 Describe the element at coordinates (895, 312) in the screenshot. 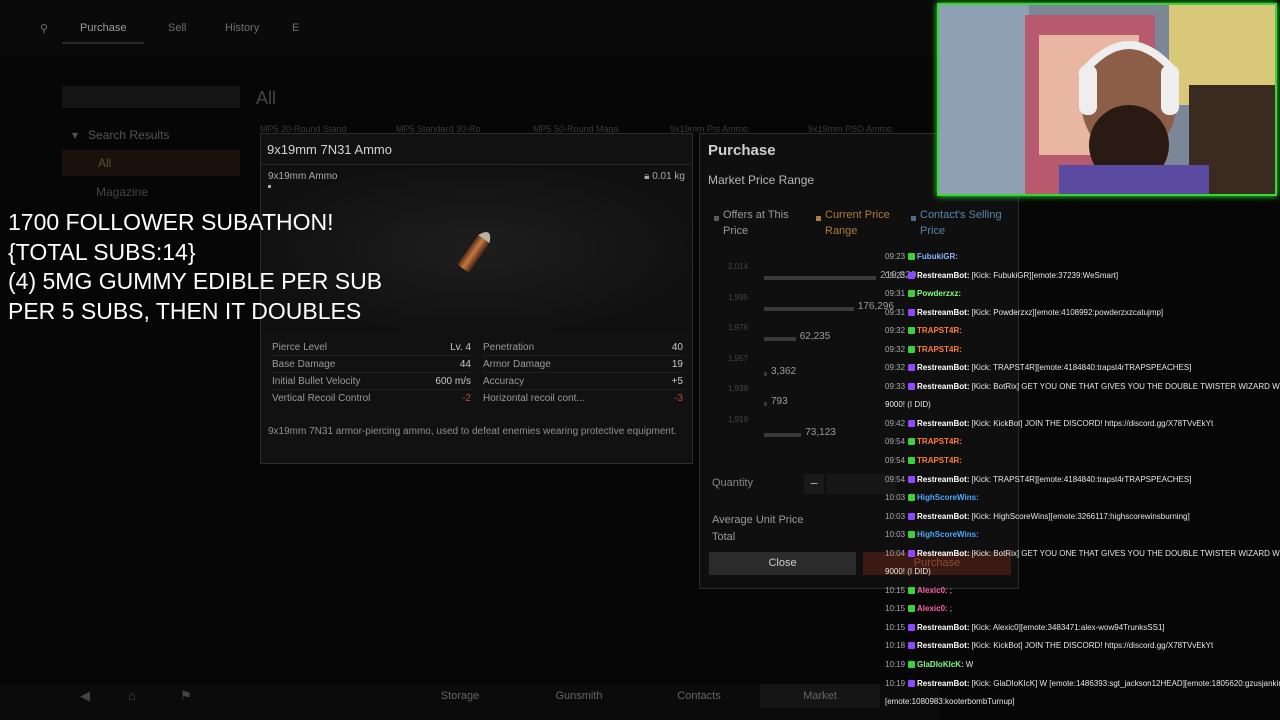

I see `chat-timestamp: 09:31` at that location.